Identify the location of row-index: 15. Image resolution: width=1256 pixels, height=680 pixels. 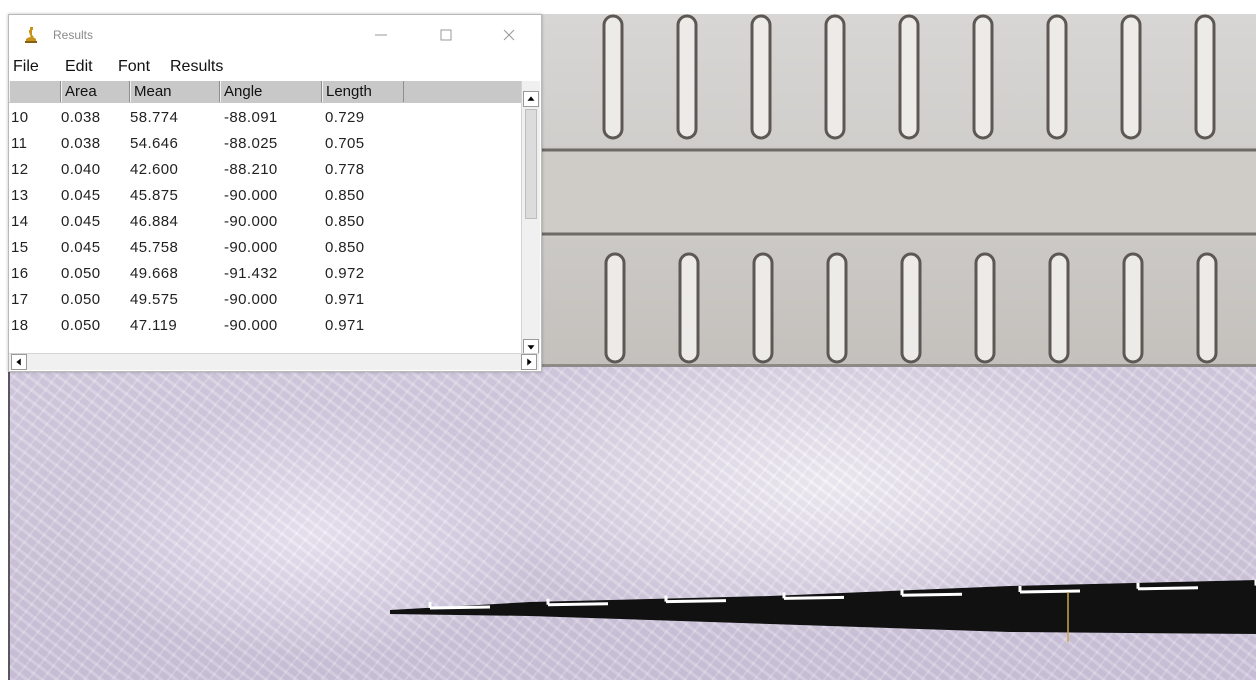
(20, 247).